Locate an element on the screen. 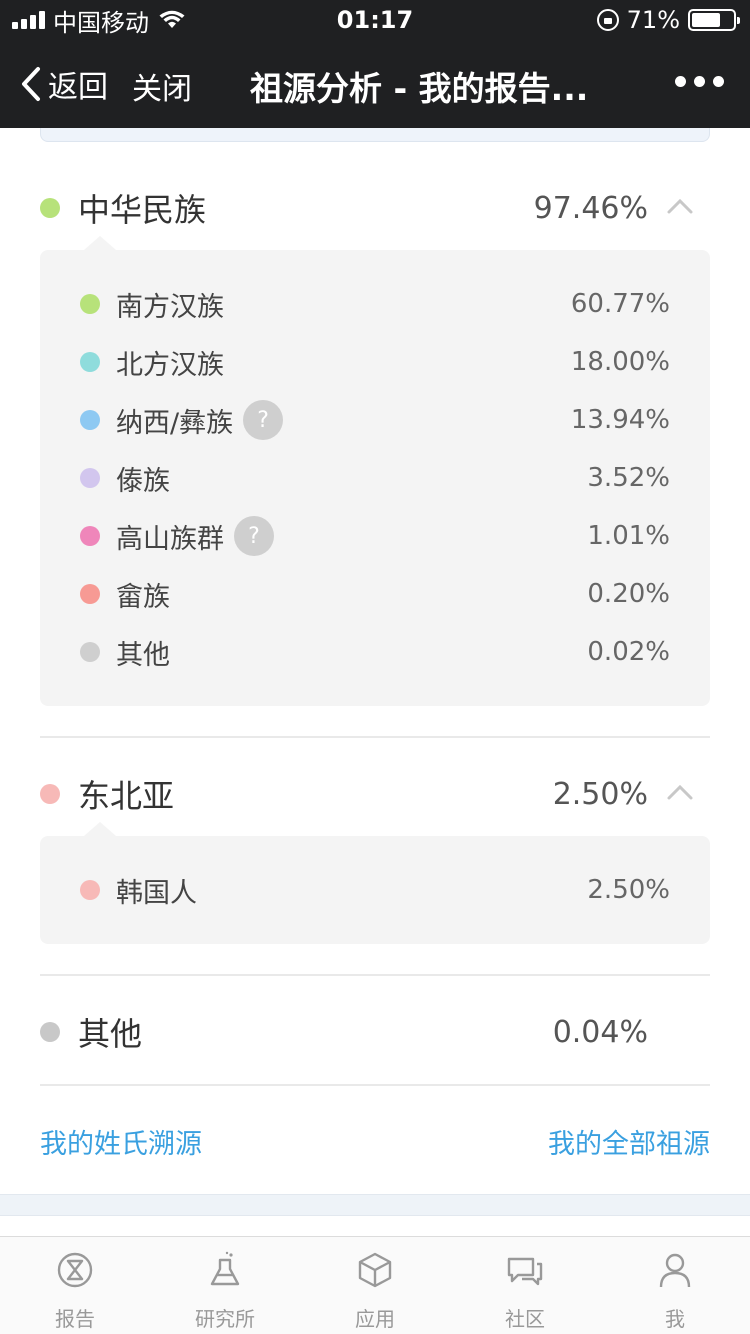 The width and height of the screenshot is (750, 1334). subgroup-percent: 3.52% is located at coordinates (628, 478).